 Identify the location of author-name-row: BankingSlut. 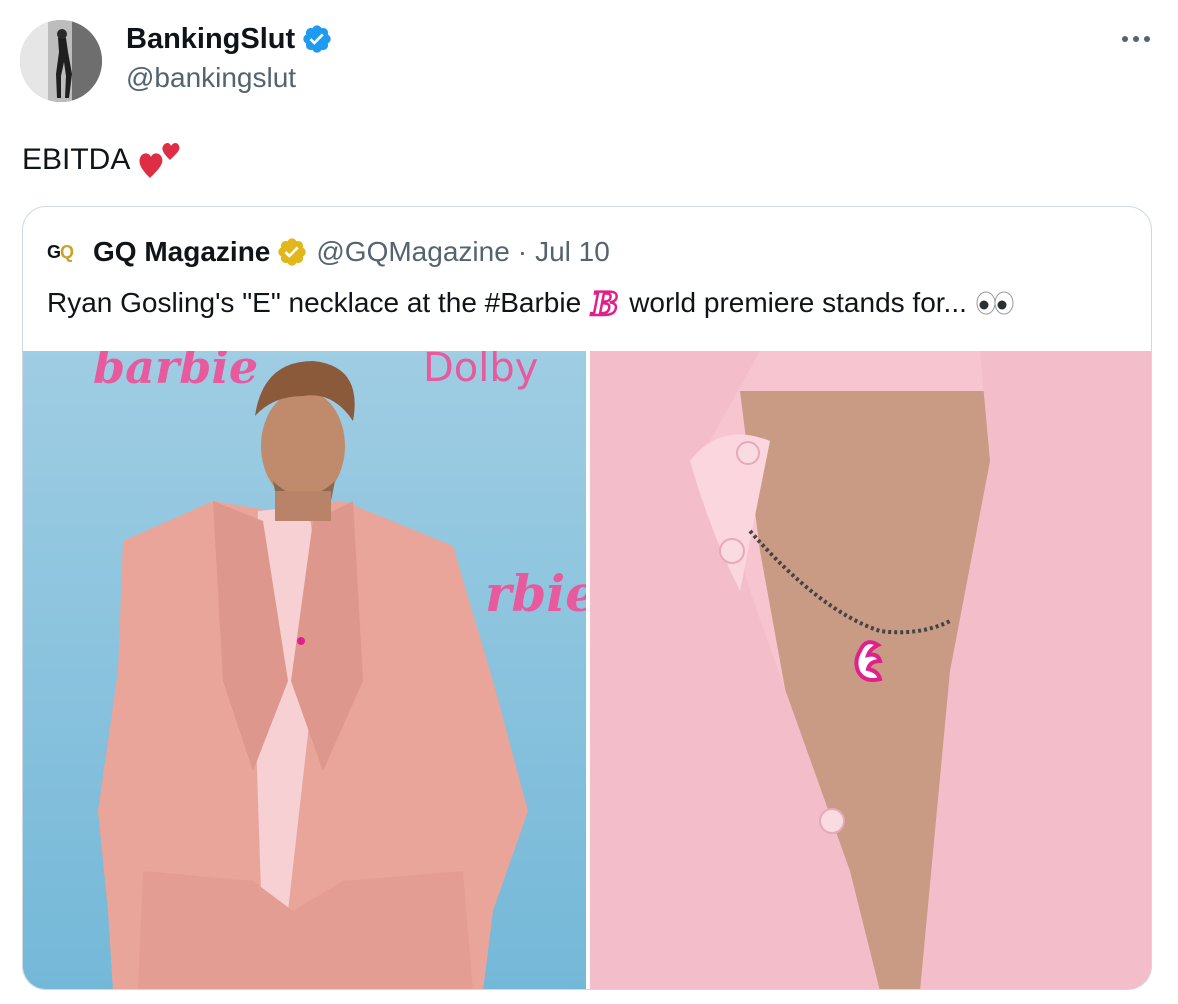
(229, 39).